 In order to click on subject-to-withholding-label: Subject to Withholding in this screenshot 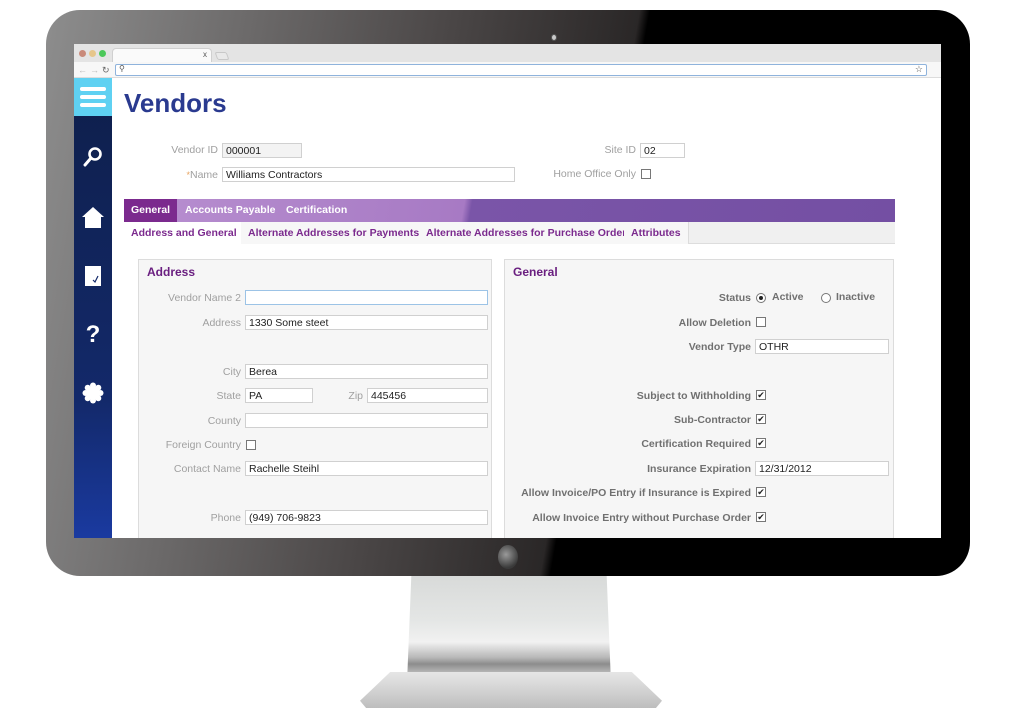, I will do `click(693, 396)`.